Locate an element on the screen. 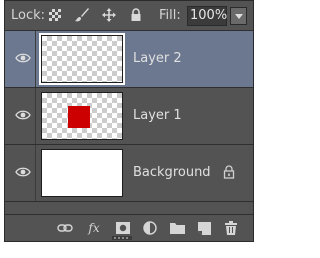 Image resolution: width=320 pixels, height=258 pixels. layers-empty-area is located at coordinates (129, 208).